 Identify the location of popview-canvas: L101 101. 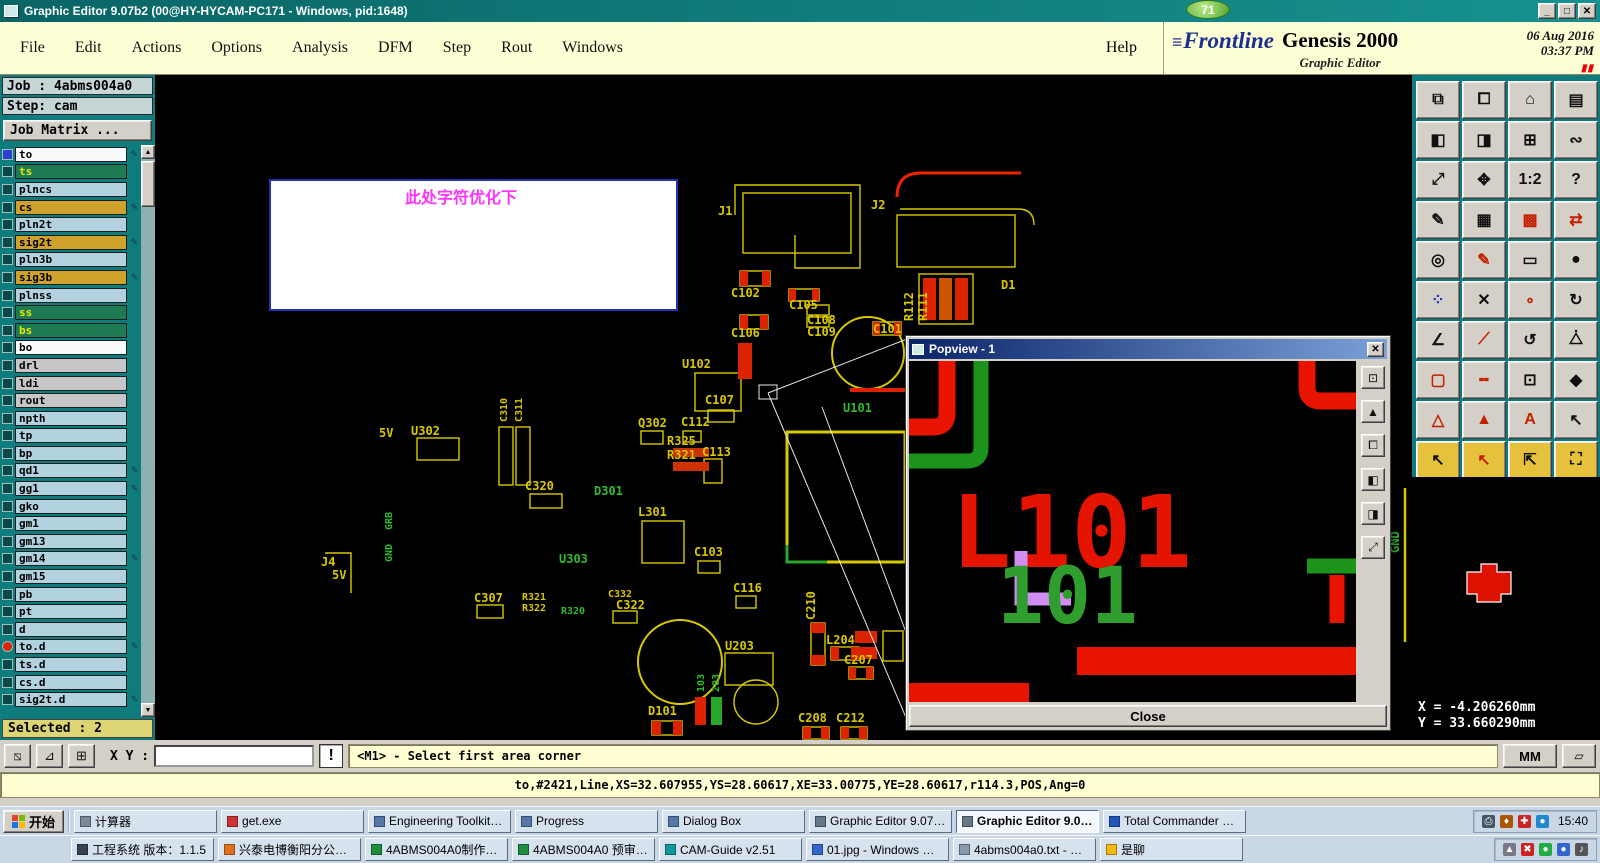
(1132, 531).